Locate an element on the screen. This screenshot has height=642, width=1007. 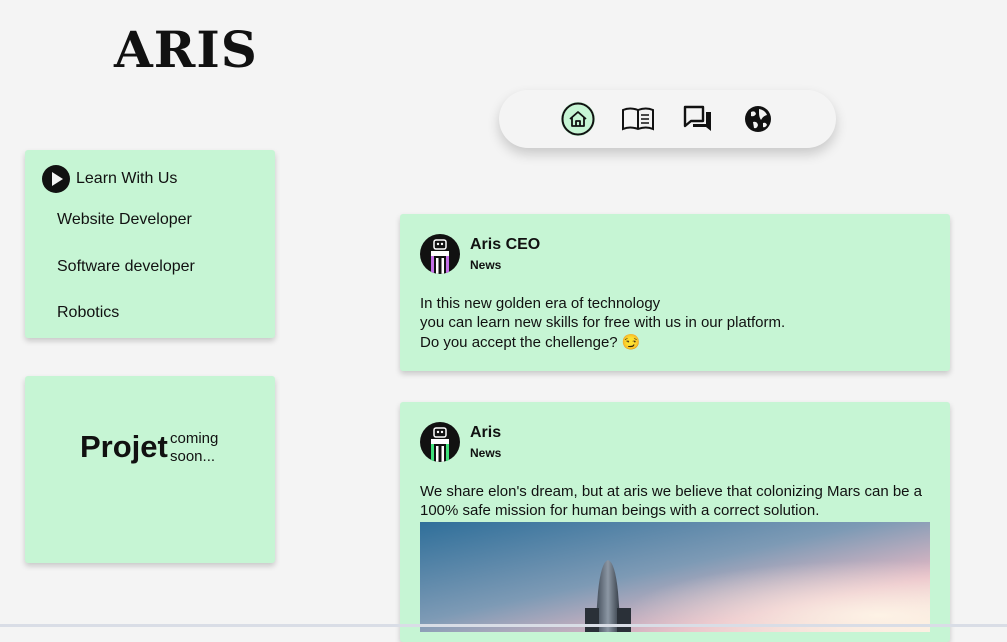
post-author: Aris is located at coordinates (485, 433).